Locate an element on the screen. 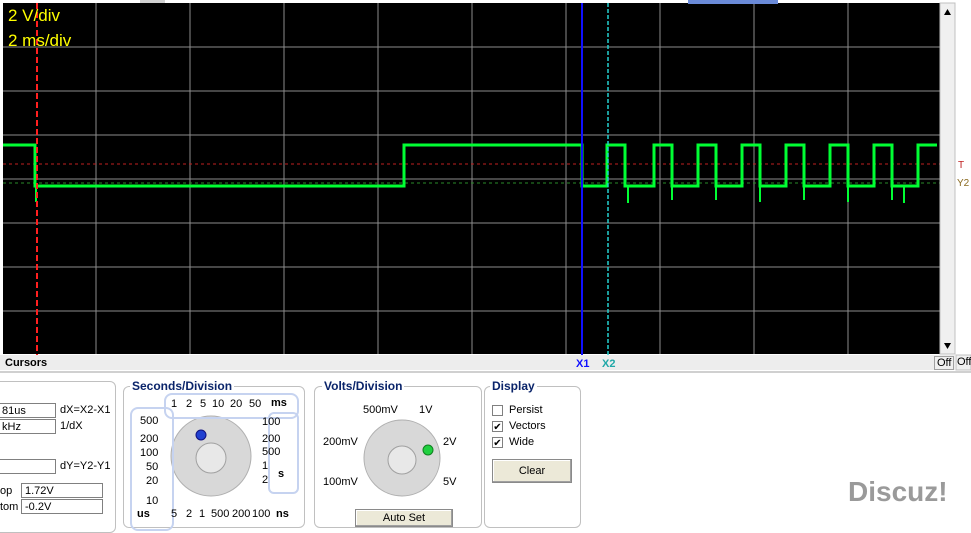 This screenshot has height=533, width=971. top-label: op is located at coordinates (6, 491).